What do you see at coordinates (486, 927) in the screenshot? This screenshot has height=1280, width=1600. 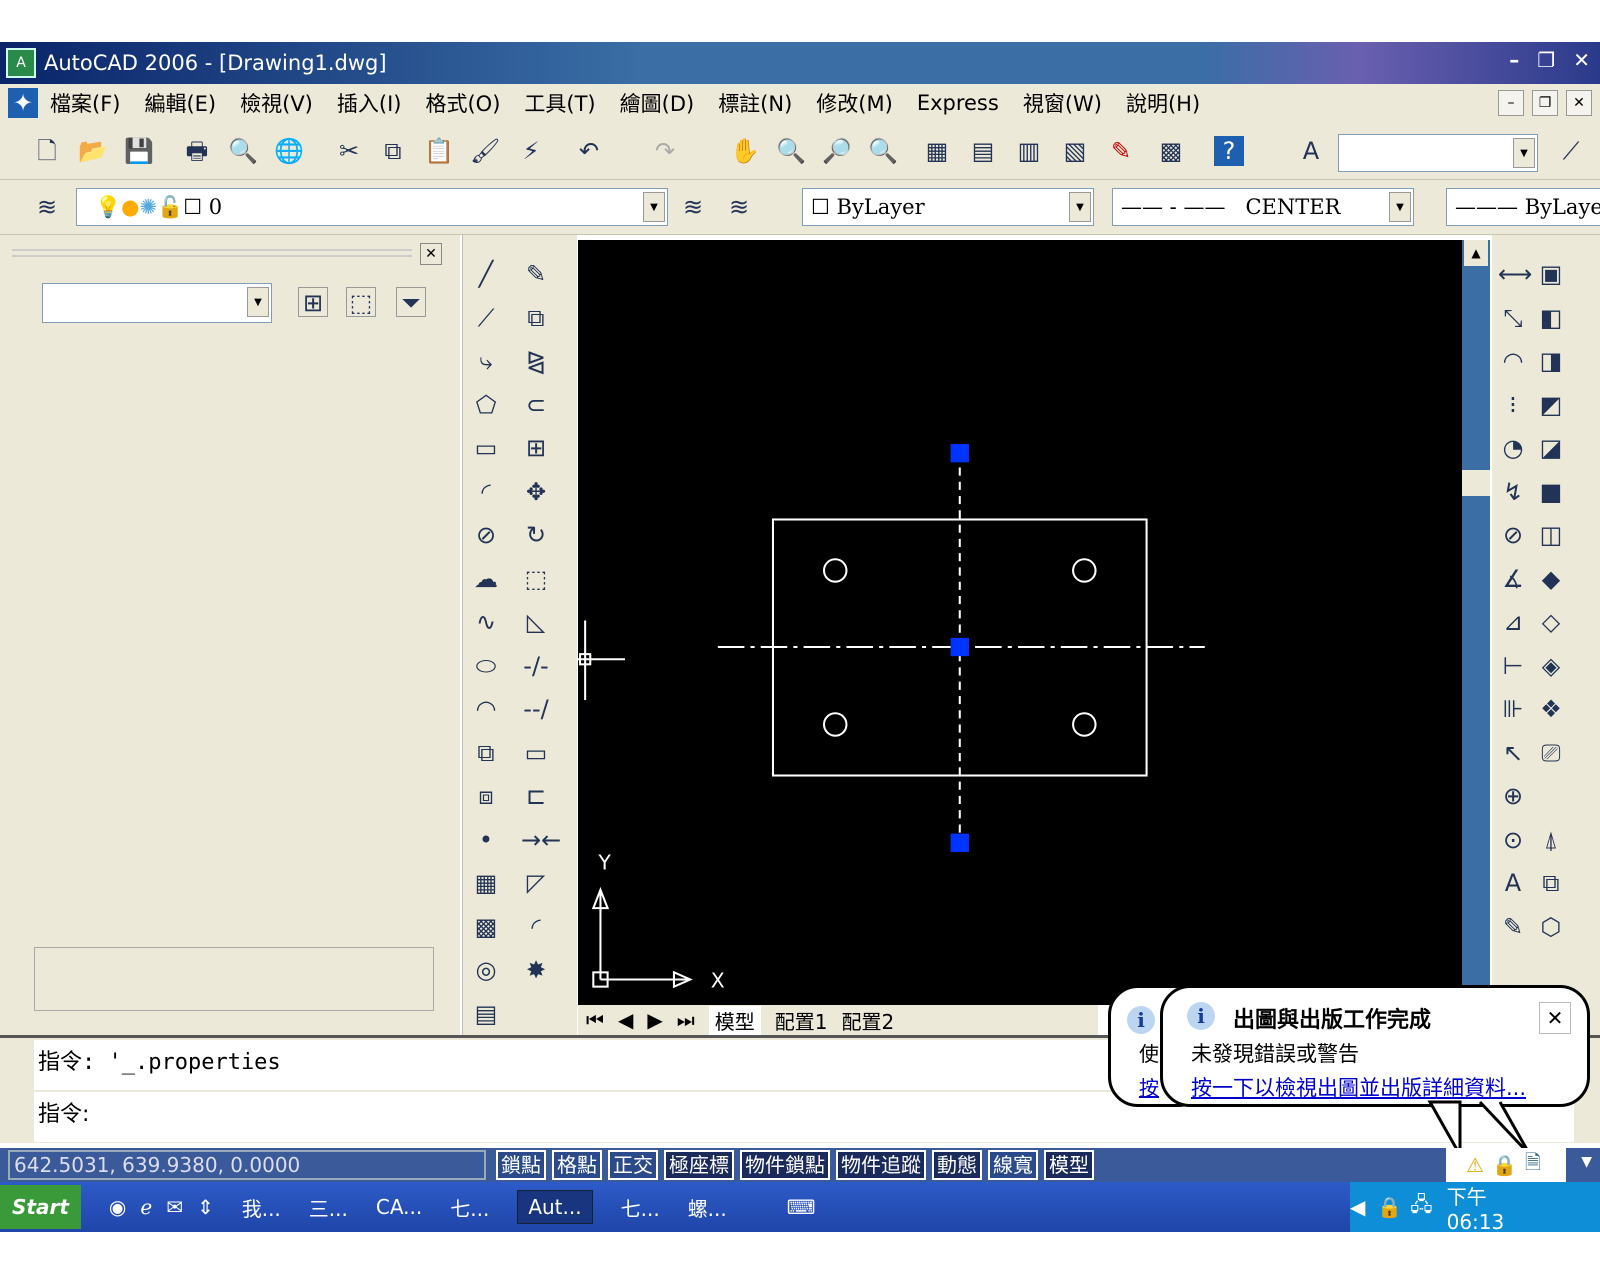 I see `gradient-icon: ▩` at bounding box center [486, 927].